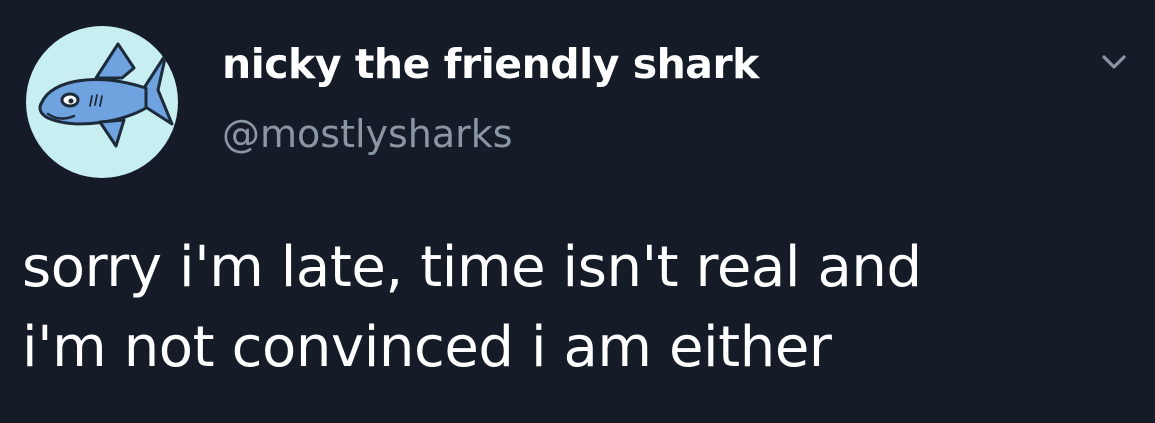 Image resolution: width=1155 pixels, height=423 pixels. I want to click on tweet-menu-button, so click(1114, 62).